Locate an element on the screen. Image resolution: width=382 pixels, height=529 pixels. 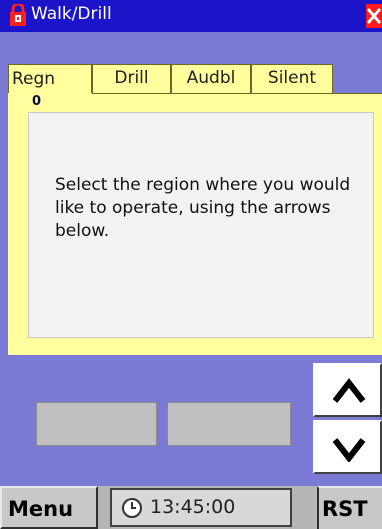
rst-button: RST is located at coordinates (349, 507).